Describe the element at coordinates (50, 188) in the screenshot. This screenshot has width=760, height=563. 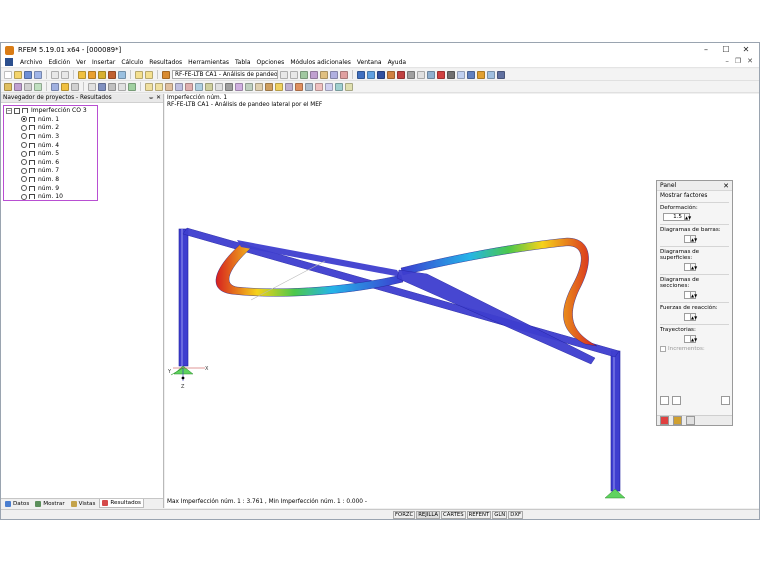
I see `tree-item: núm. 9` at that location.